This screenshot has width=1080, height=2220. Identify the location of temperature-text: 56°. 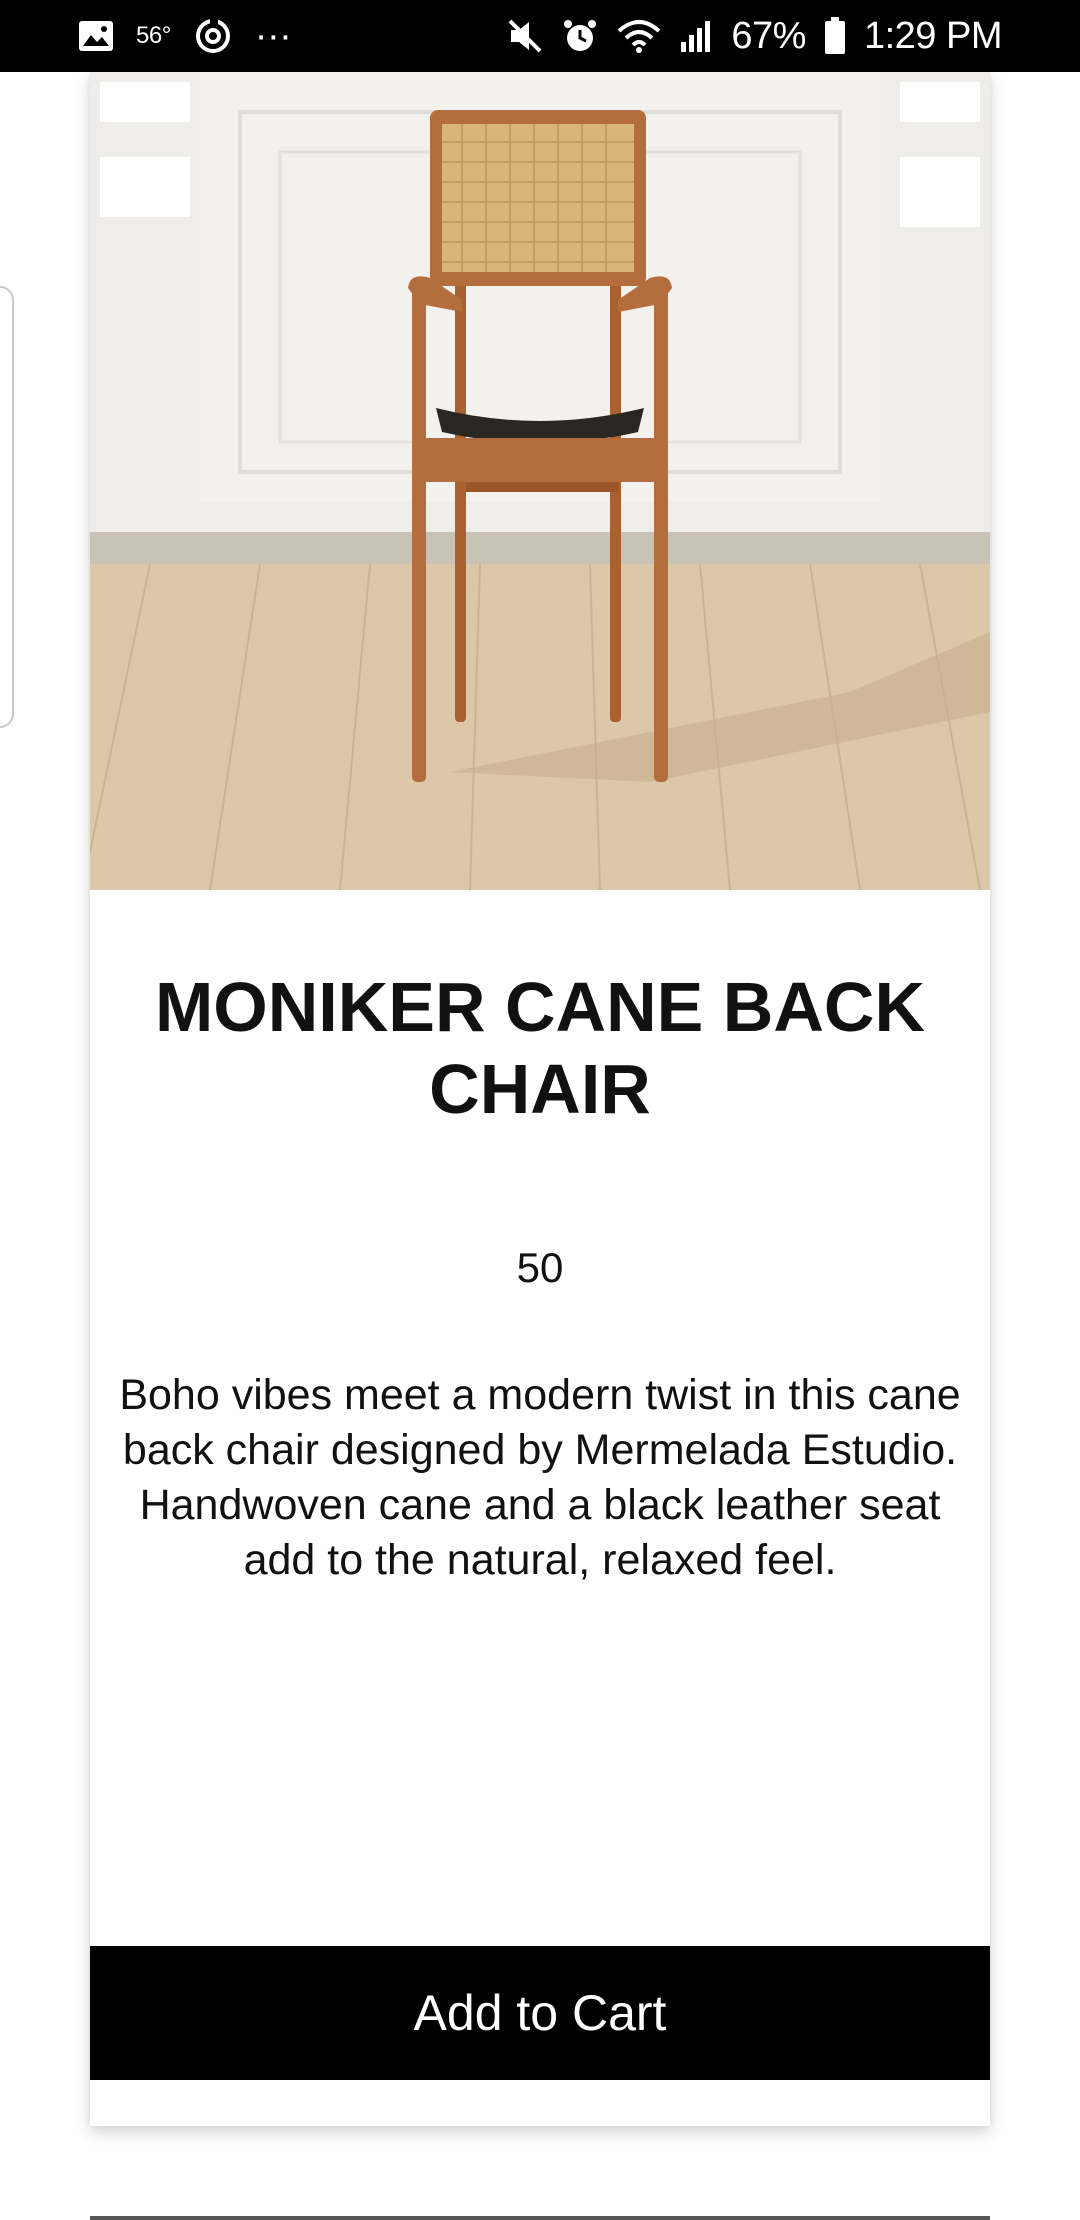
(153, 35).